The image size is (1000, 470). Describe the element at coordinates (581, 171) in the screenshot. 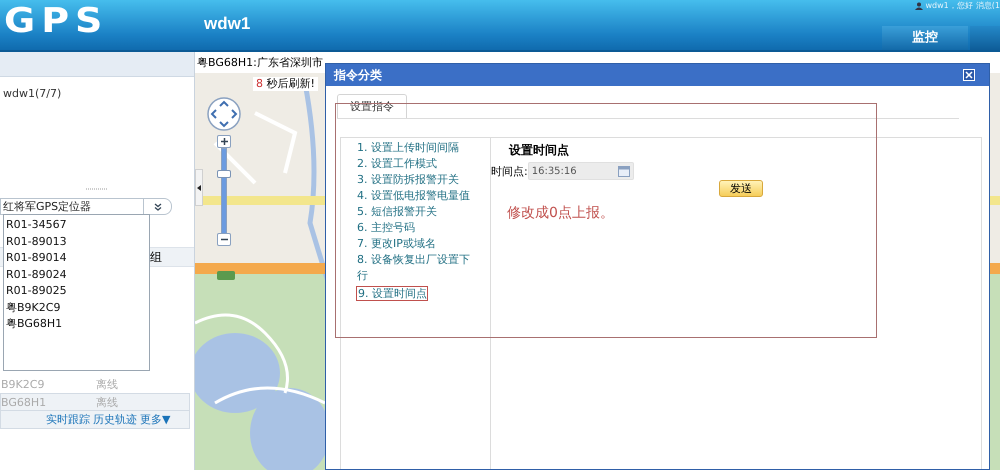

I see `time-input: 16:35:16` at that location.